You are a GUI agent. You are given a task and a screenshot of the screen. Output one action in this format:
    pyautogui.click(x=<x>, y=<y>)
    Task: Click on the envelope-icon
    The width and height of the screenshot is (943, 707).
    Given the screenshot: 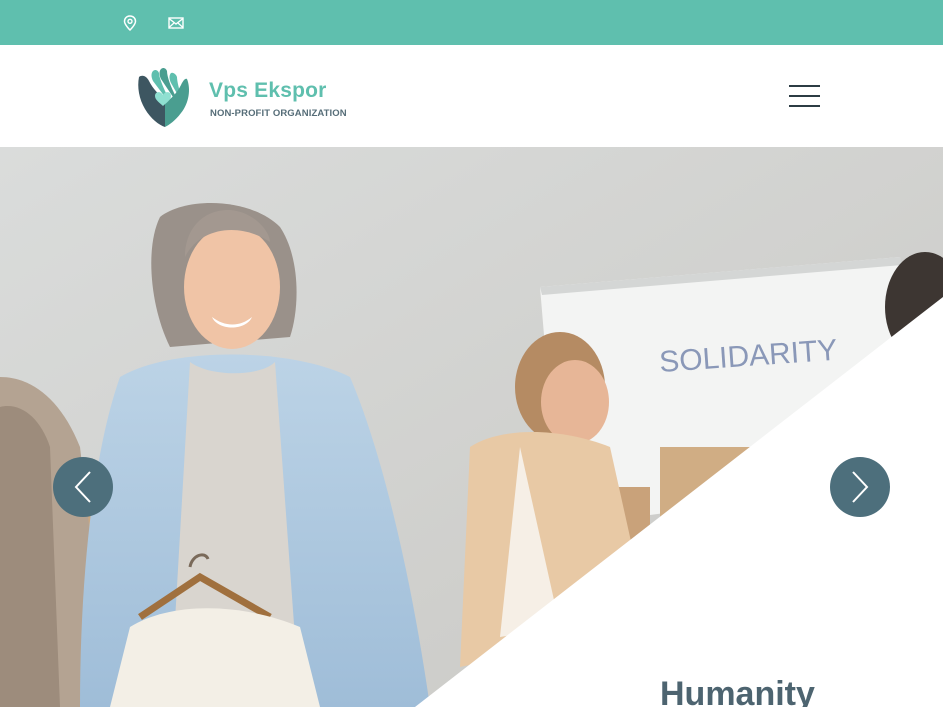 What is the action you would take?
    pyautogui.click(x=176, y=23)
    